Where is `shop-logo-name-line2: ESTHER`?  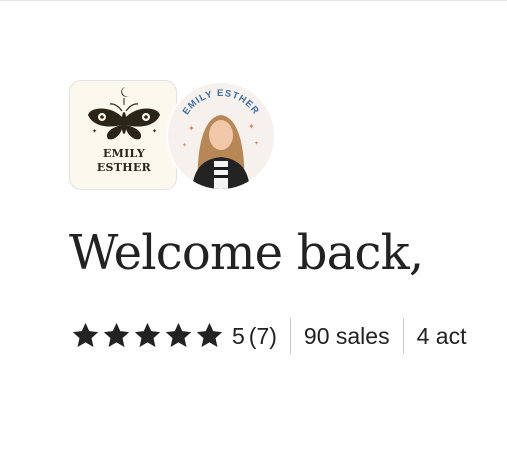 shop-logo-name-line2: ESTHER is located at coordinates (124, 167).